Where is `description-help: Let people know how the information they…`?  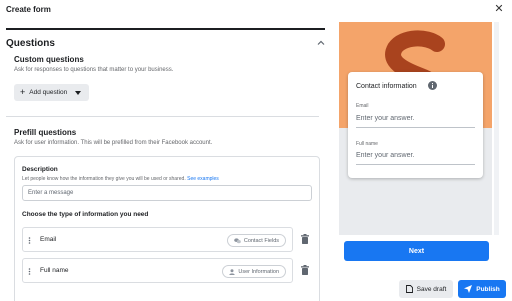
description-help: Let people know how the information they… is located at coordinates (120, 179).